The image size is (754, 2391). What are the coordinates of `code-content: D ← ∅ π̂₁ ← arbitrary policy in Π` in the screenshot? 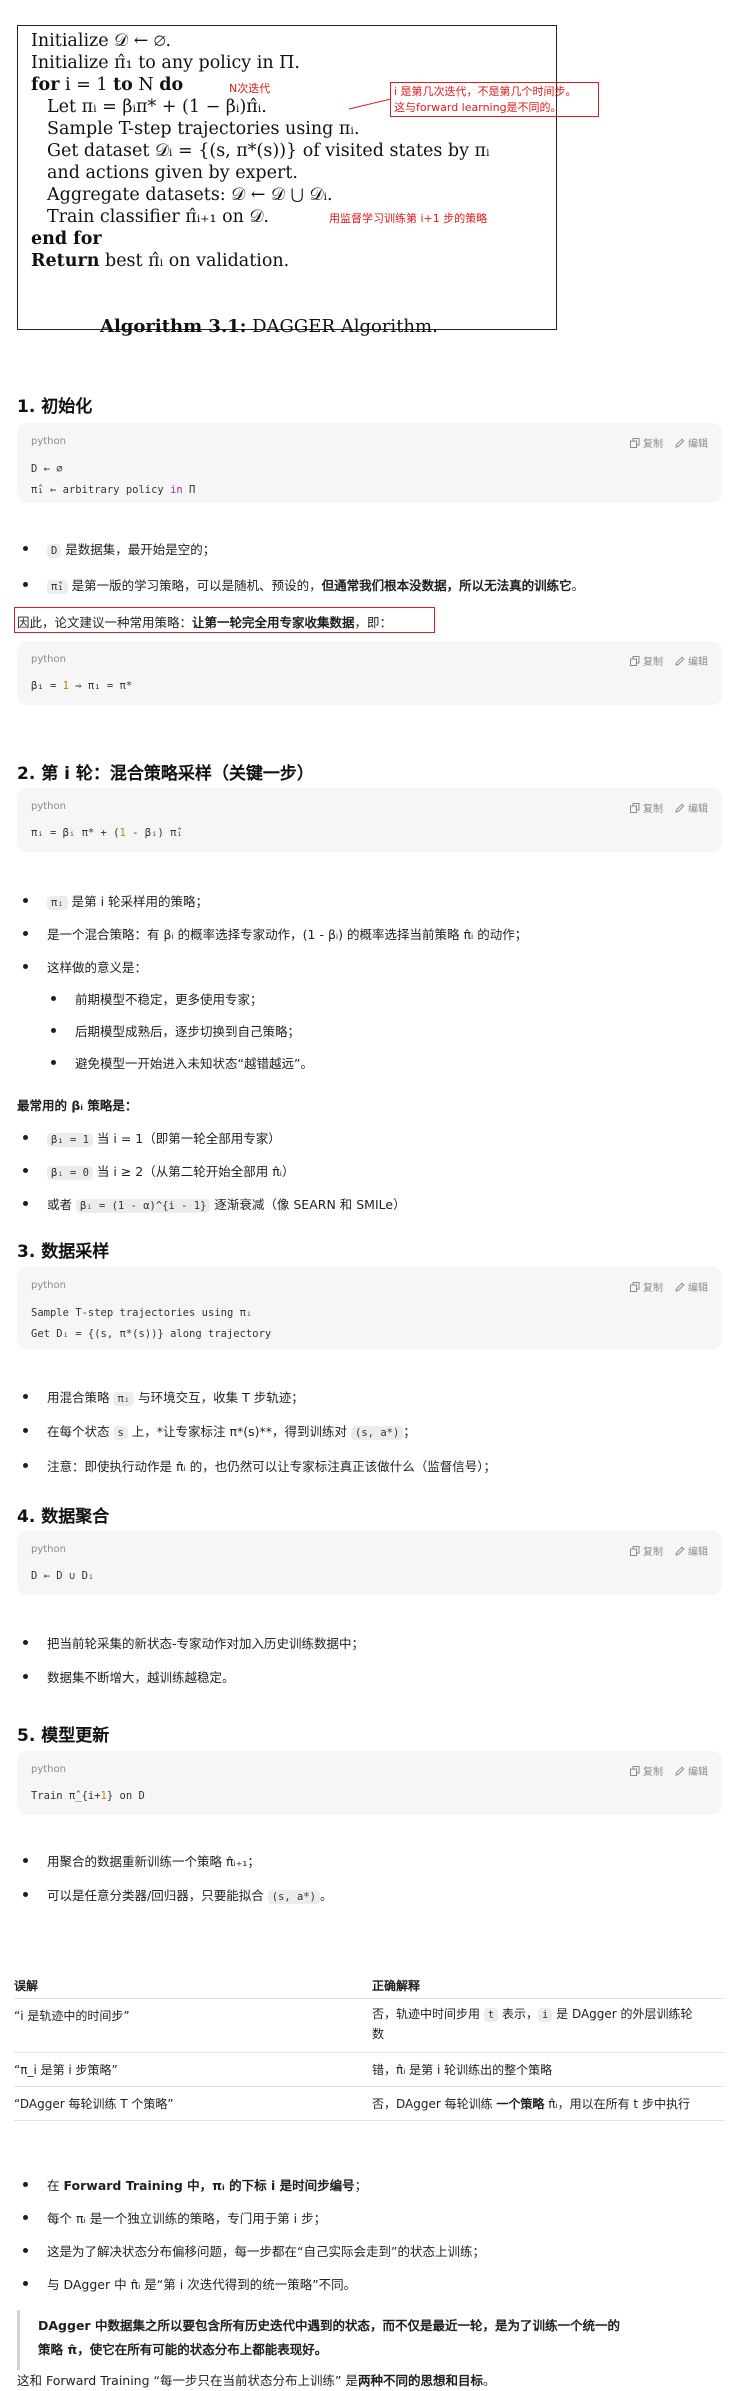 It's located at (113, 479).